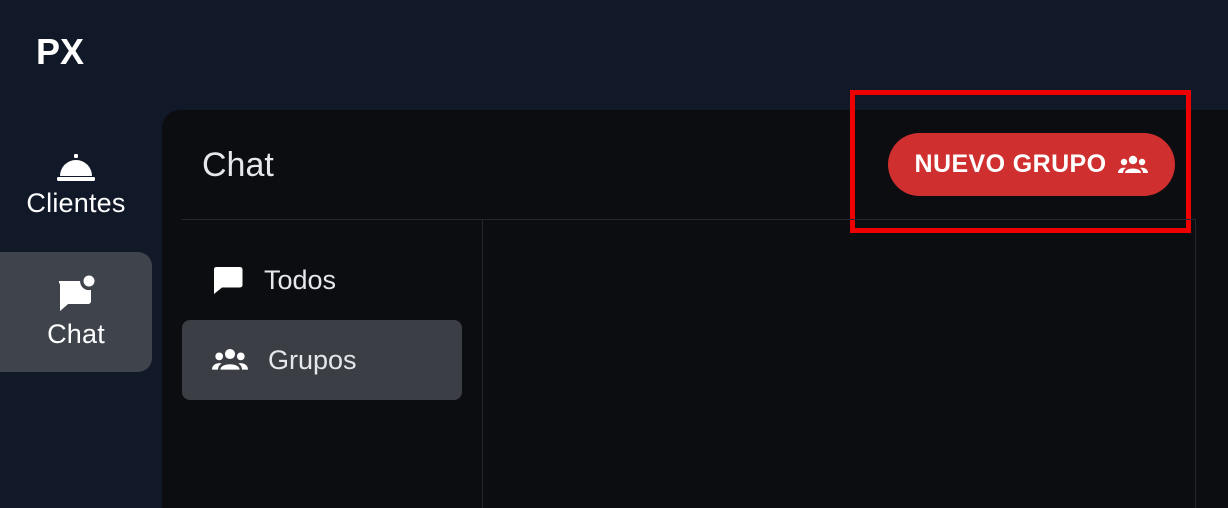 Image resolution: width=1228 pixels, height=508 pixels. I want to click on content-divider, so click(1195, 364).